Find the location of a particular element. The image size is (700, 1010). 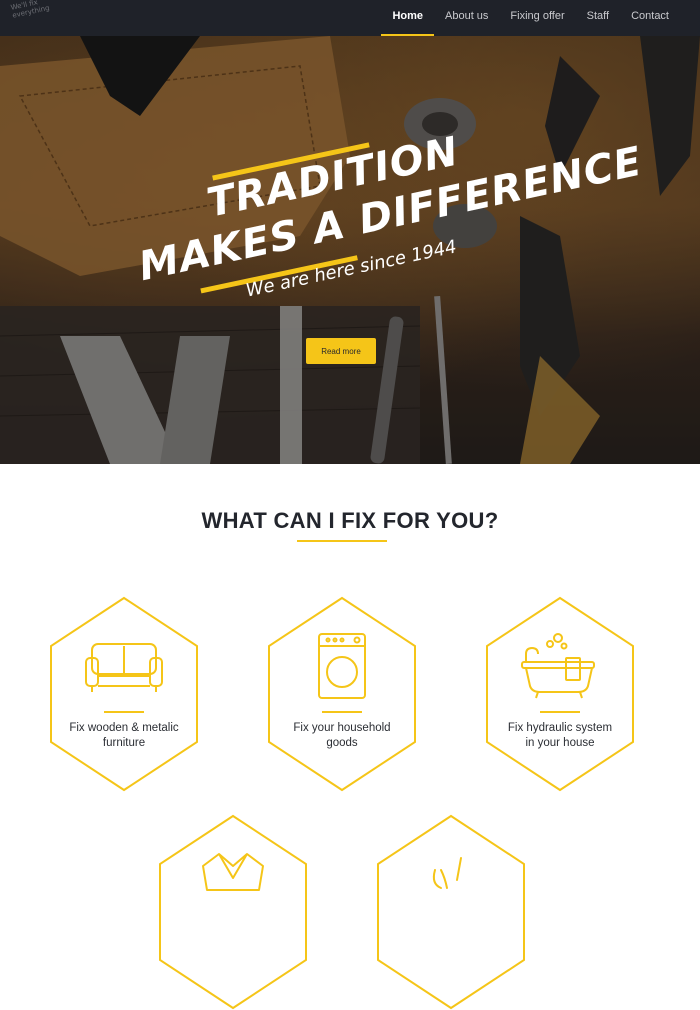

service-label-line-1: Fix wooden & metalic is located at coordinates (124, 728).